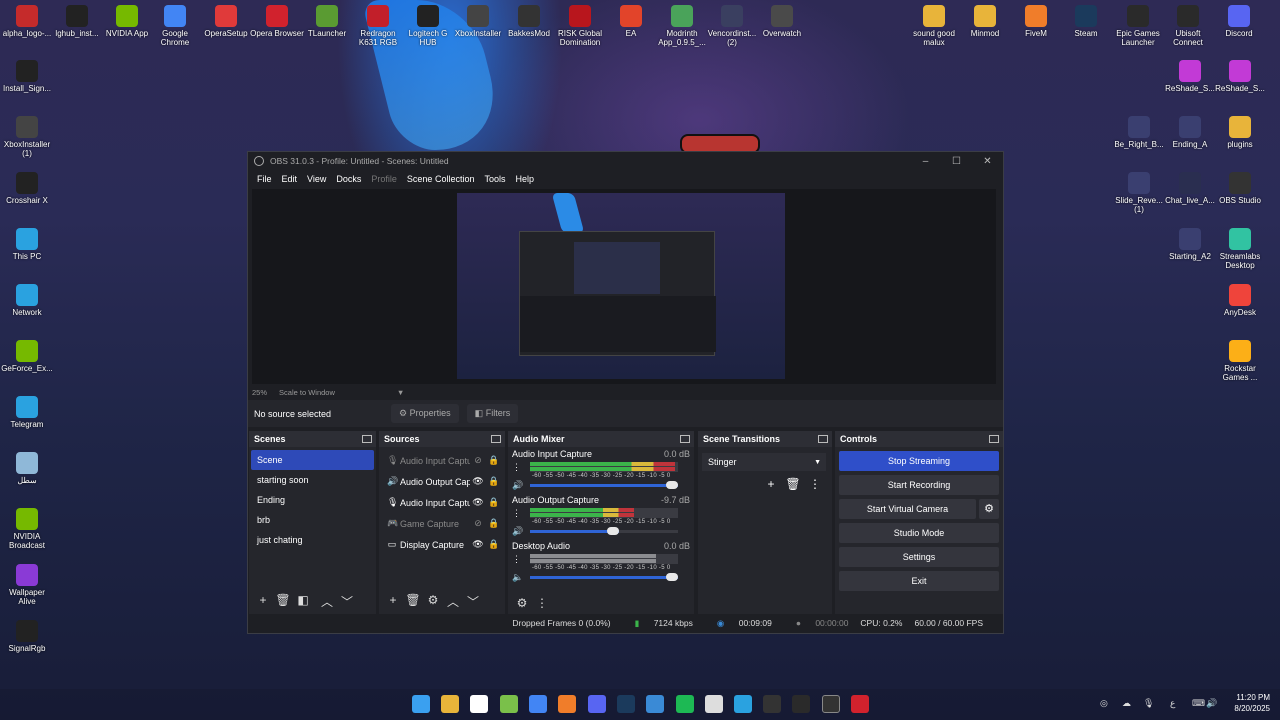 The width and height of the screenshot is (1280, 720). What do you see at coordinates (580, 26) in the screenshot?
I see `desktop-shortcut: RISK Global Domination` at bounding box center [580, 26].